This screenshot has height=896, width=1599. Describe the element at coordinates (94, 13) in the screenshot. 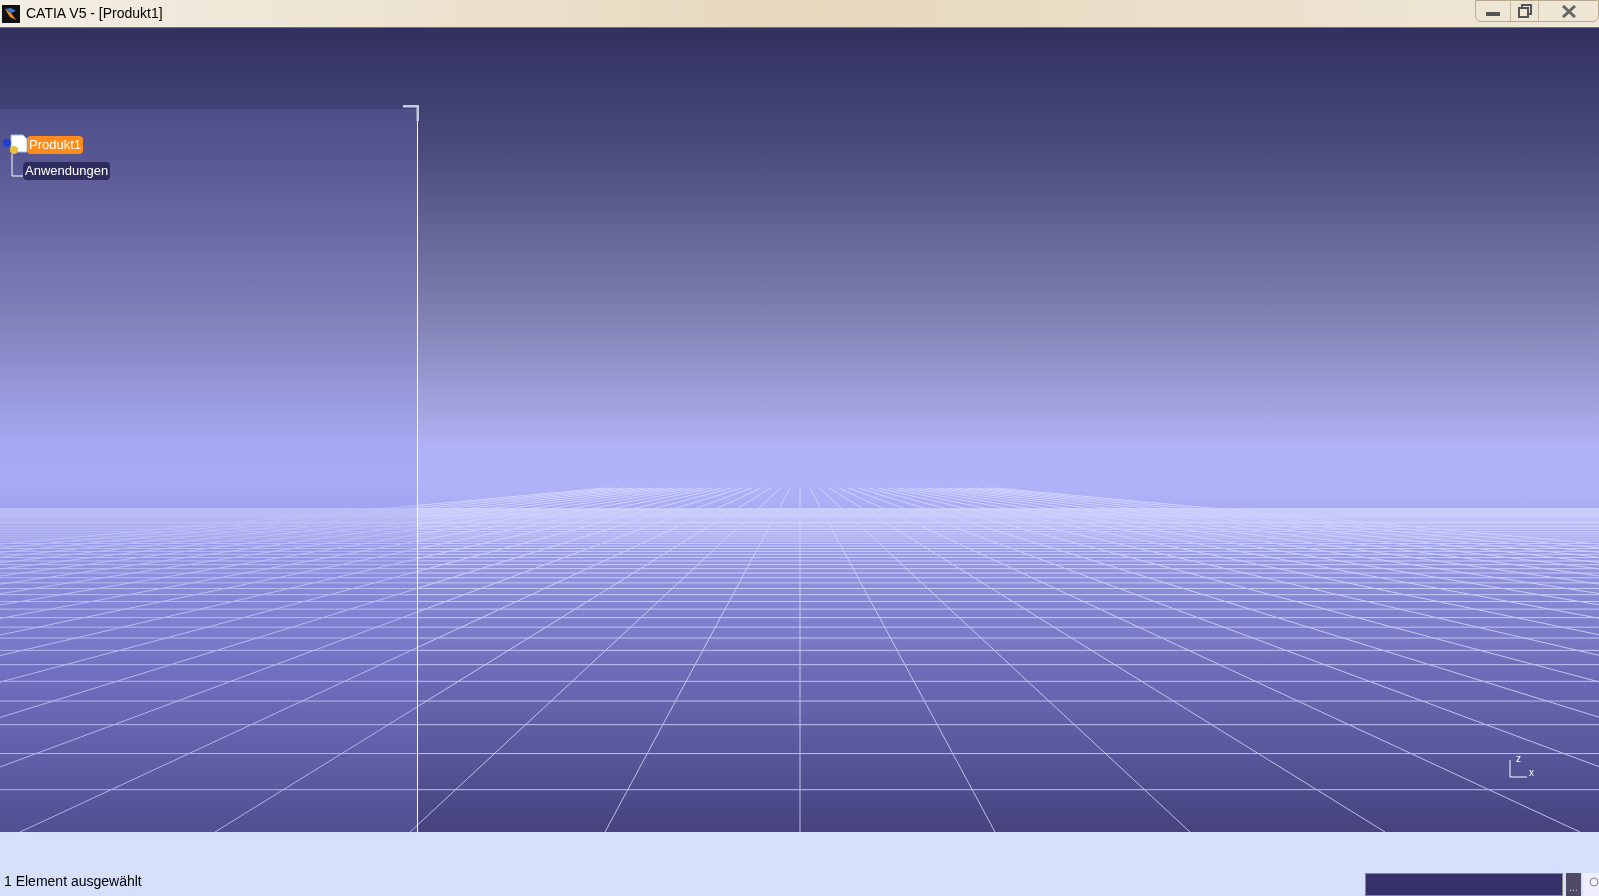

I see `window-title: CATIA V5 - [Produkt1]` at that location.